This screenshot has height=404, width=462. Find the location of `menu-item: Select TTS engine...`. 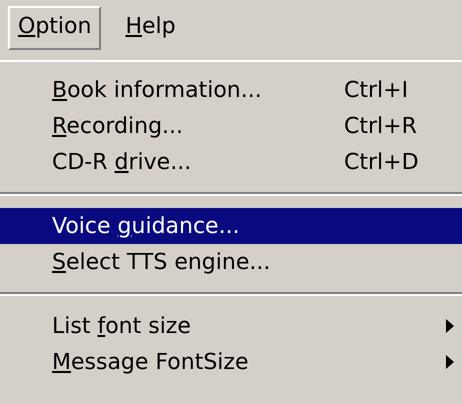

menu-item: Select TTS engine... is located at coordinates (231, 262).